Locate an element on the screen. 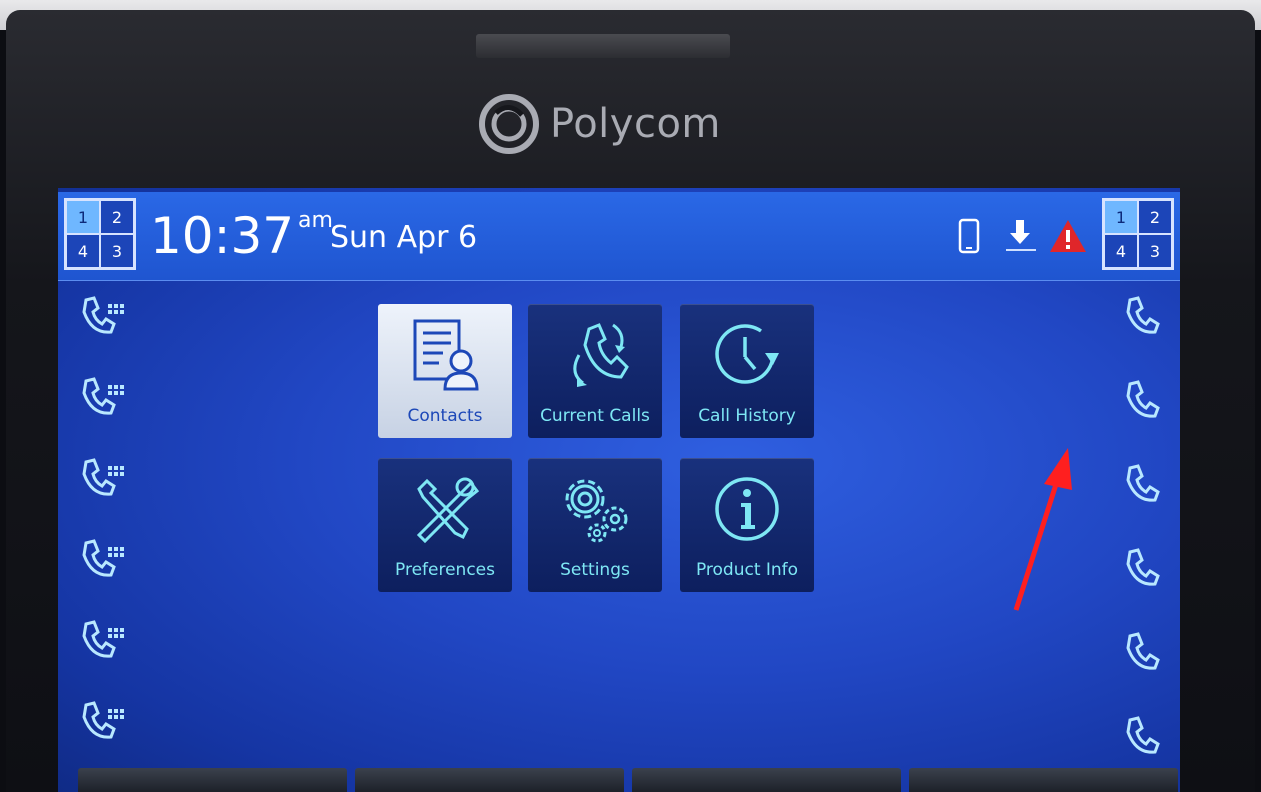 The width and height of the screenshot is (1261, 792). app-preferences: Preferences is located at coordinates (445, 525).